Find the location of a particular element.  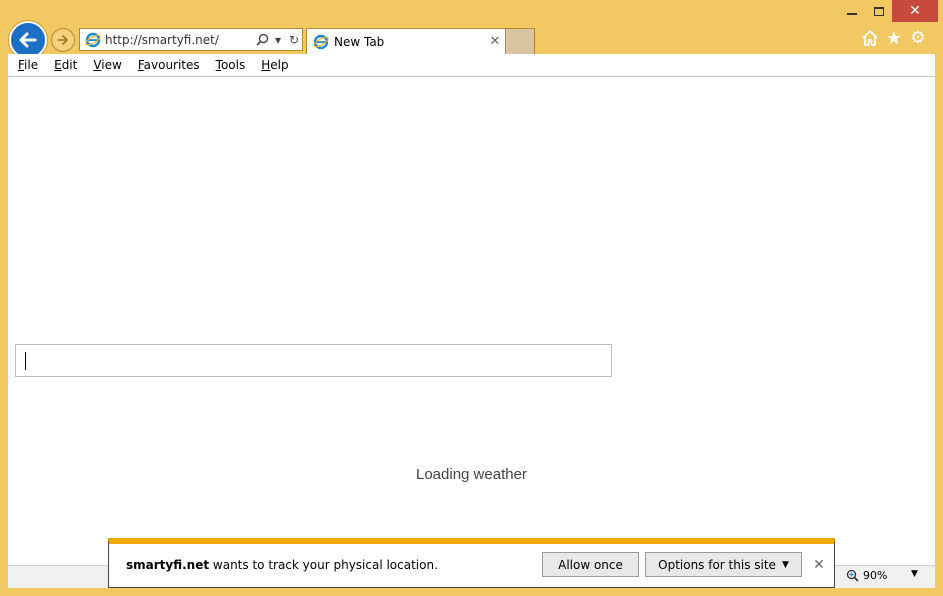

search-input is located at coordinates (313, 360).